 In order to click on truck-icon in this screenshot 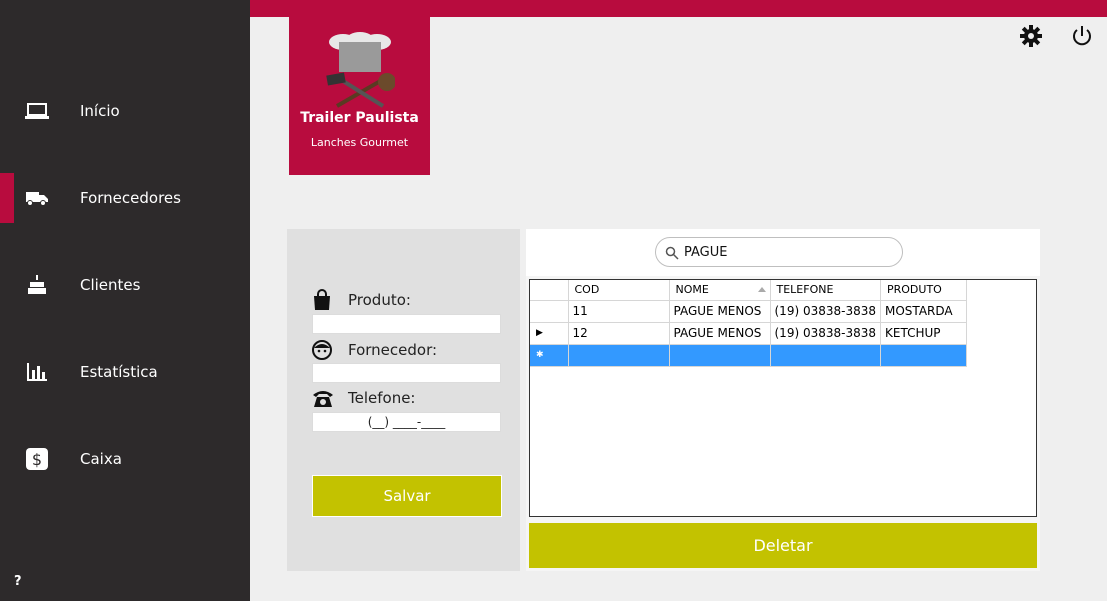, I will do `click(37, 198)`.